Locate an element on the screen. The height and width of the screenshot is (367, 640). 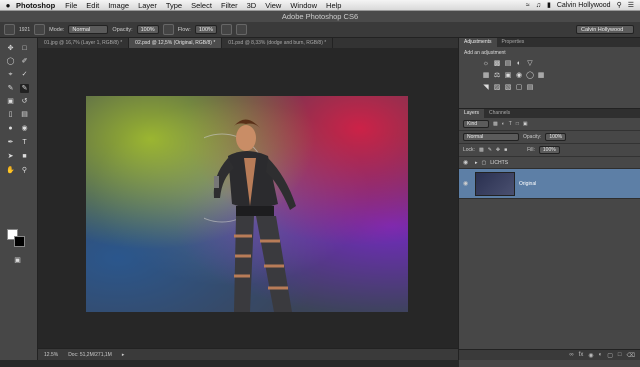
menu-3d: 3D is located at coordinates (252, 5).